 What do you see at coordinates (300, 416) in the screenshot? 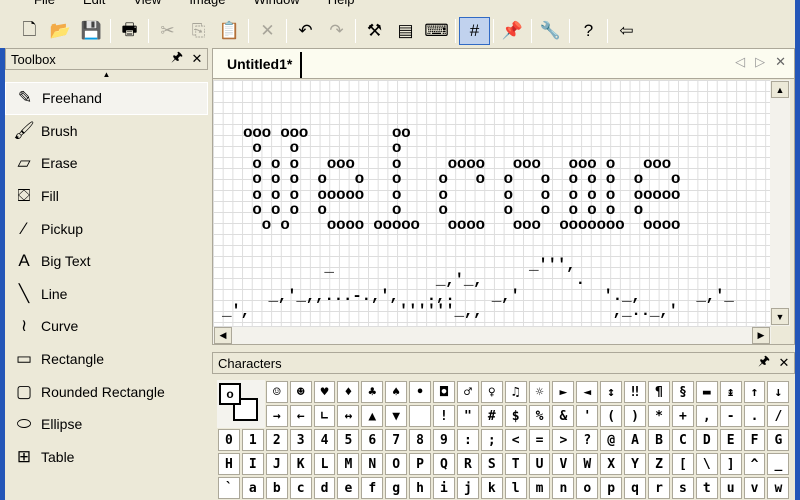
I see `character-cell: ←` at bounding box center [300, 416].